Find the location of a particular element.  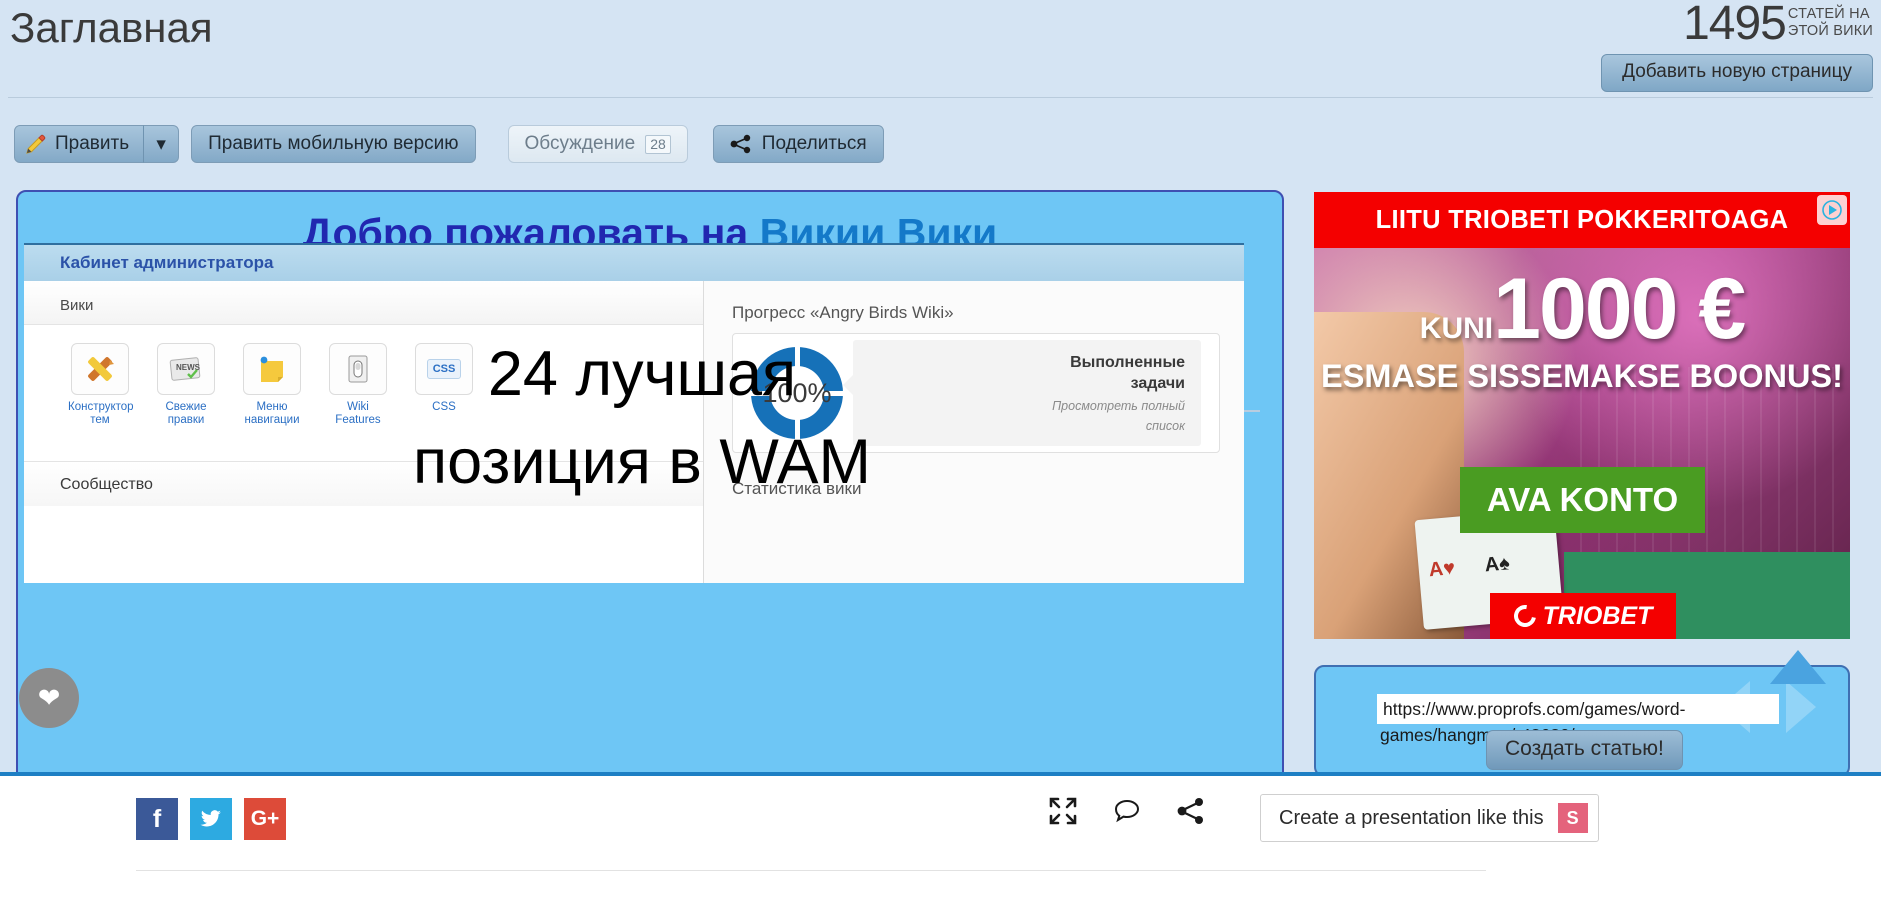

navigation-menu-icon is located at coordinates (272, 369).